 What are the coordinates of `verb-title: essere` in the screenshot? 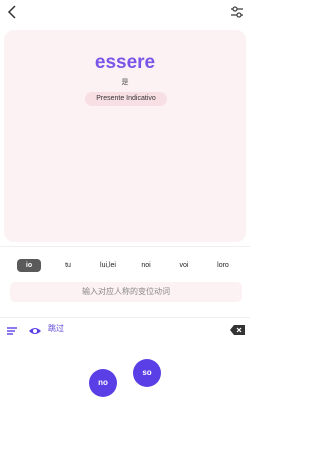 It's located at (125, 62).